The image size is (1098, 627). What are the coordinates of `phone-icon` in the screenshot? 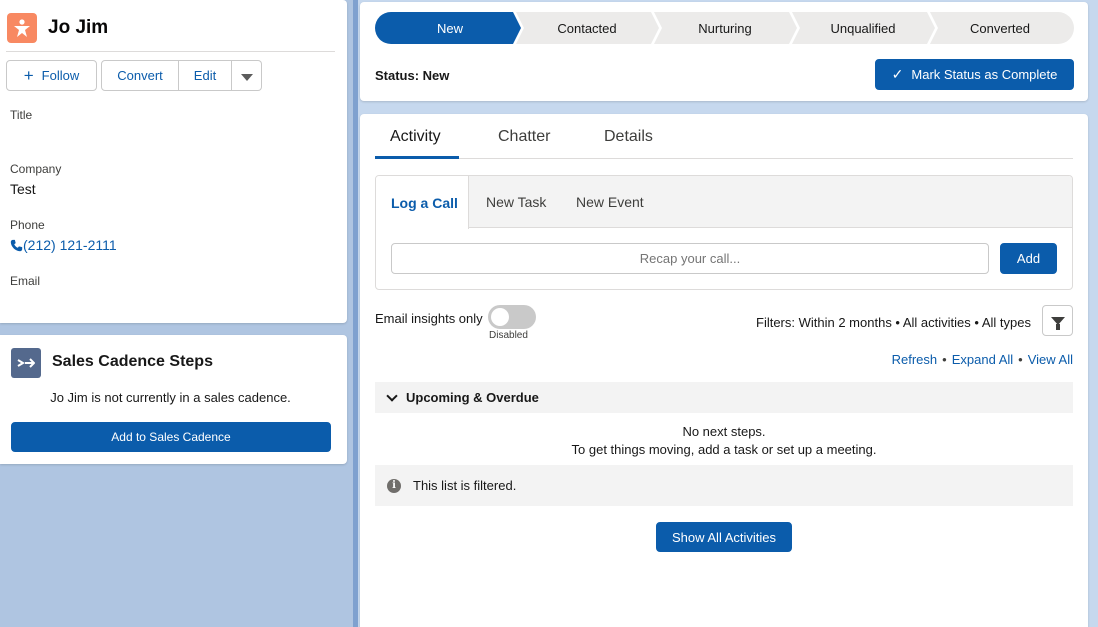 It's located at (16, 245).